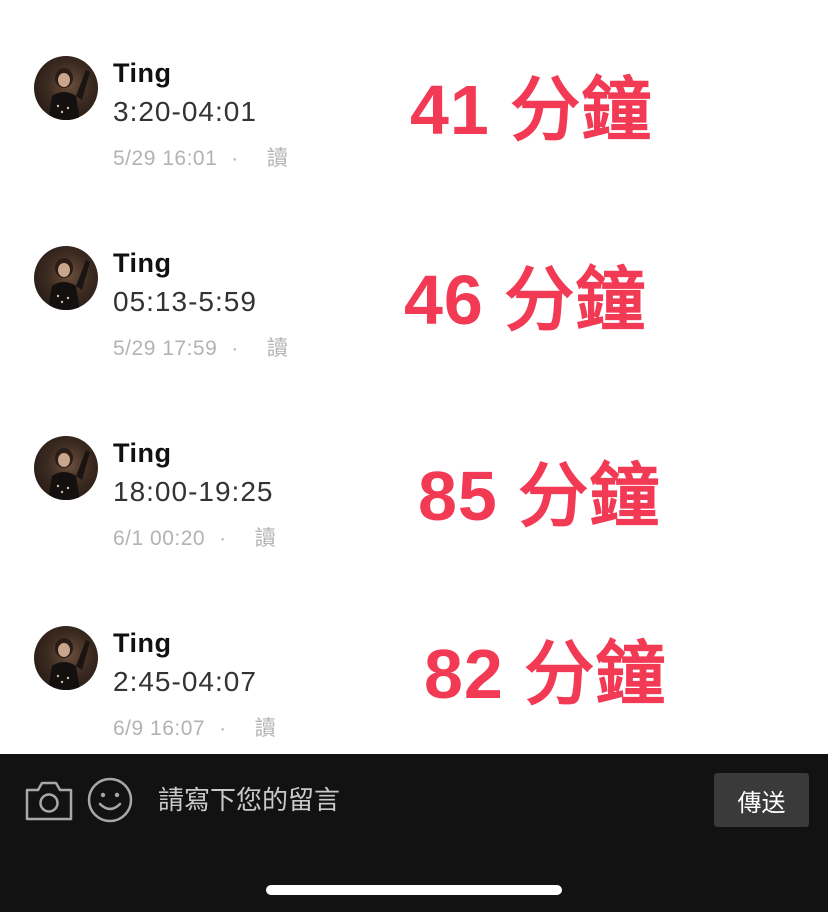 This screenshot has width=828, height=912. I want to click on duration-annotation: 41 分鐘, so click(531, 110).